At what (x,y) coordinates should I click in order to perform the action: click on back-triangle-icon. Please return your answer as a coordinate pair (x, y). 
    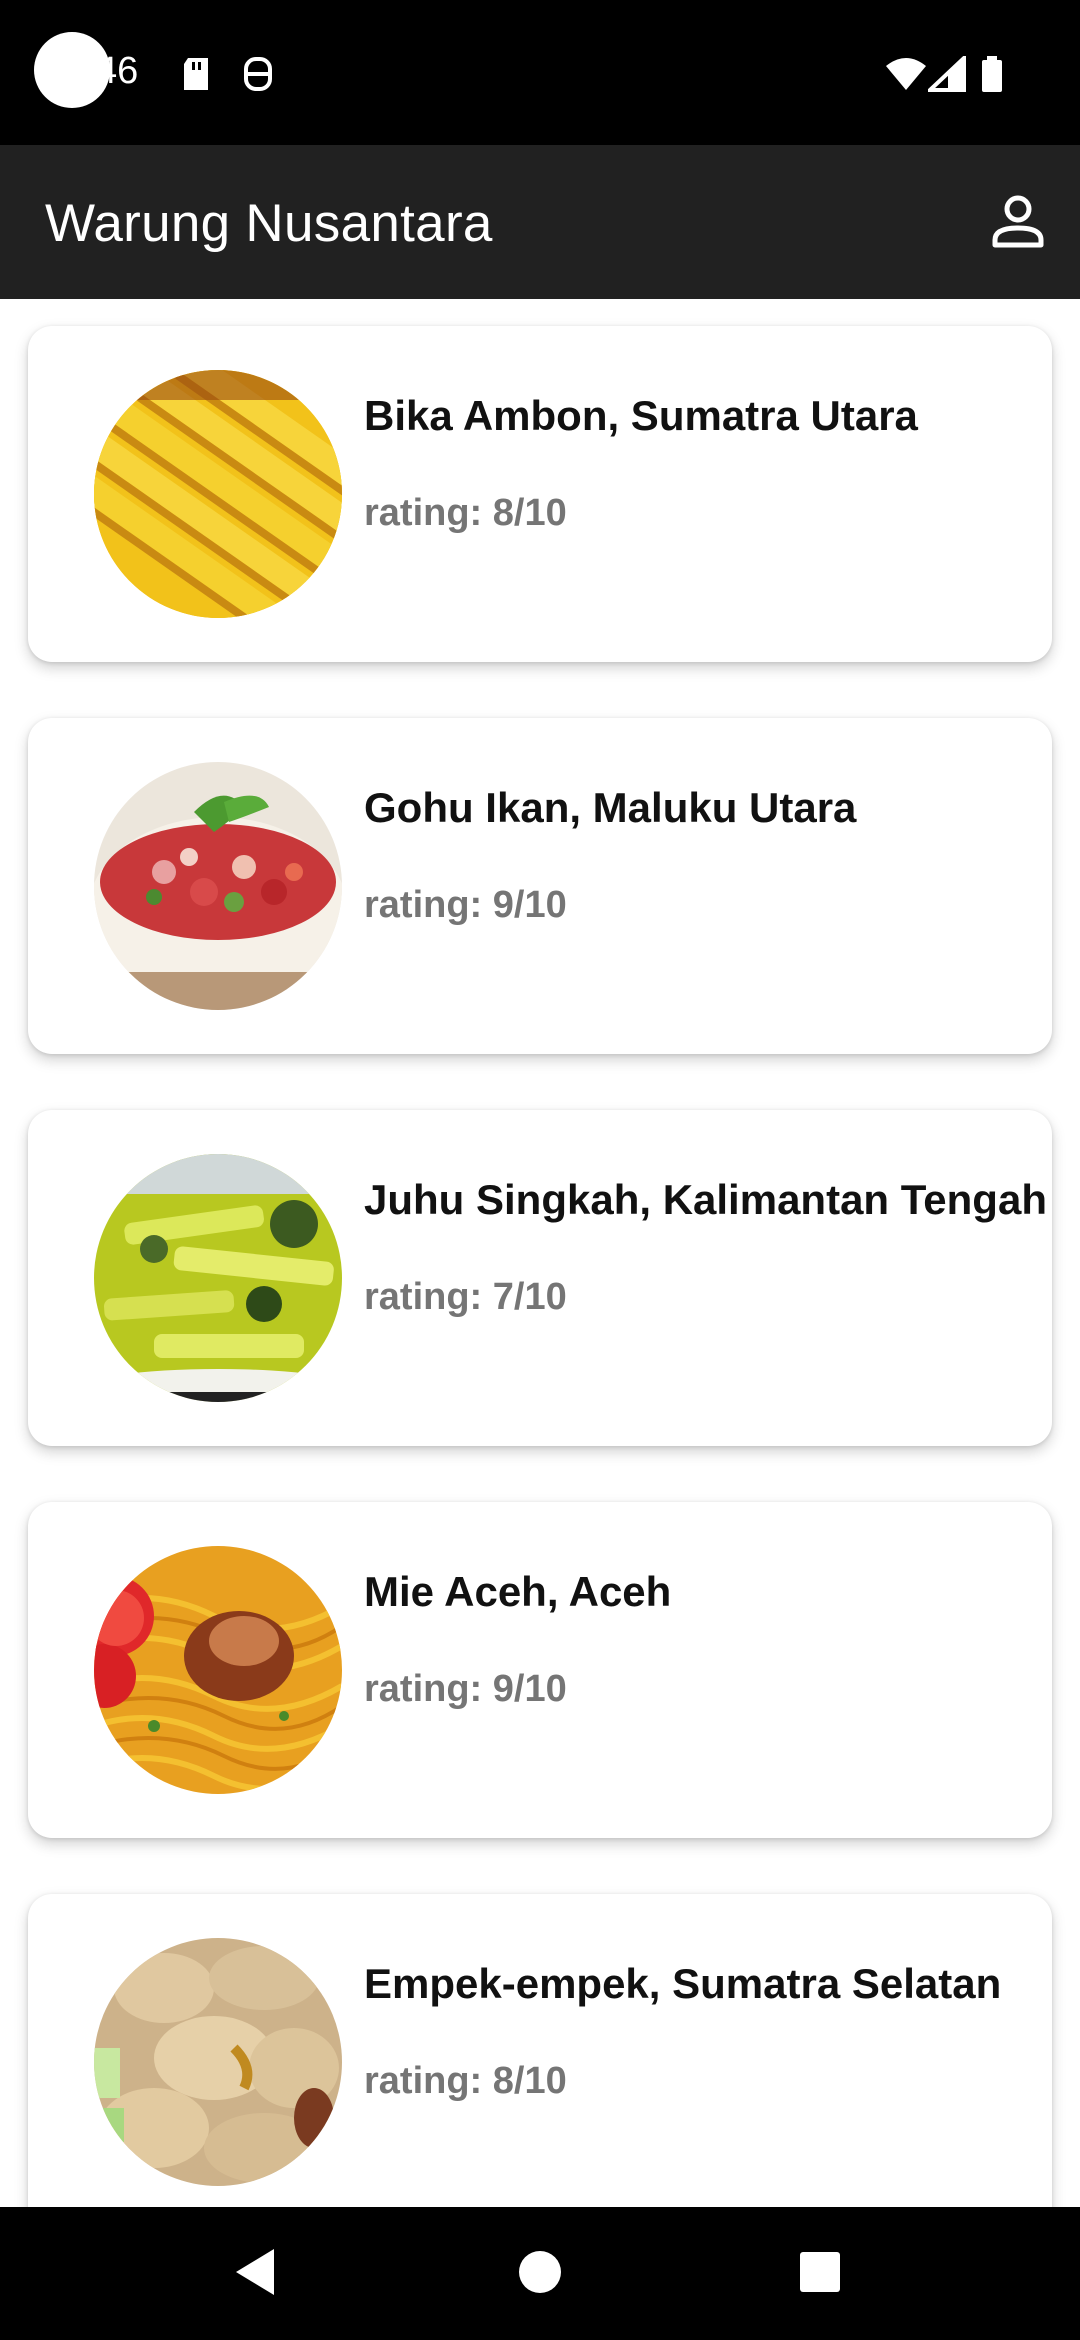
    Looking at the image, I should click on (257, 2272).